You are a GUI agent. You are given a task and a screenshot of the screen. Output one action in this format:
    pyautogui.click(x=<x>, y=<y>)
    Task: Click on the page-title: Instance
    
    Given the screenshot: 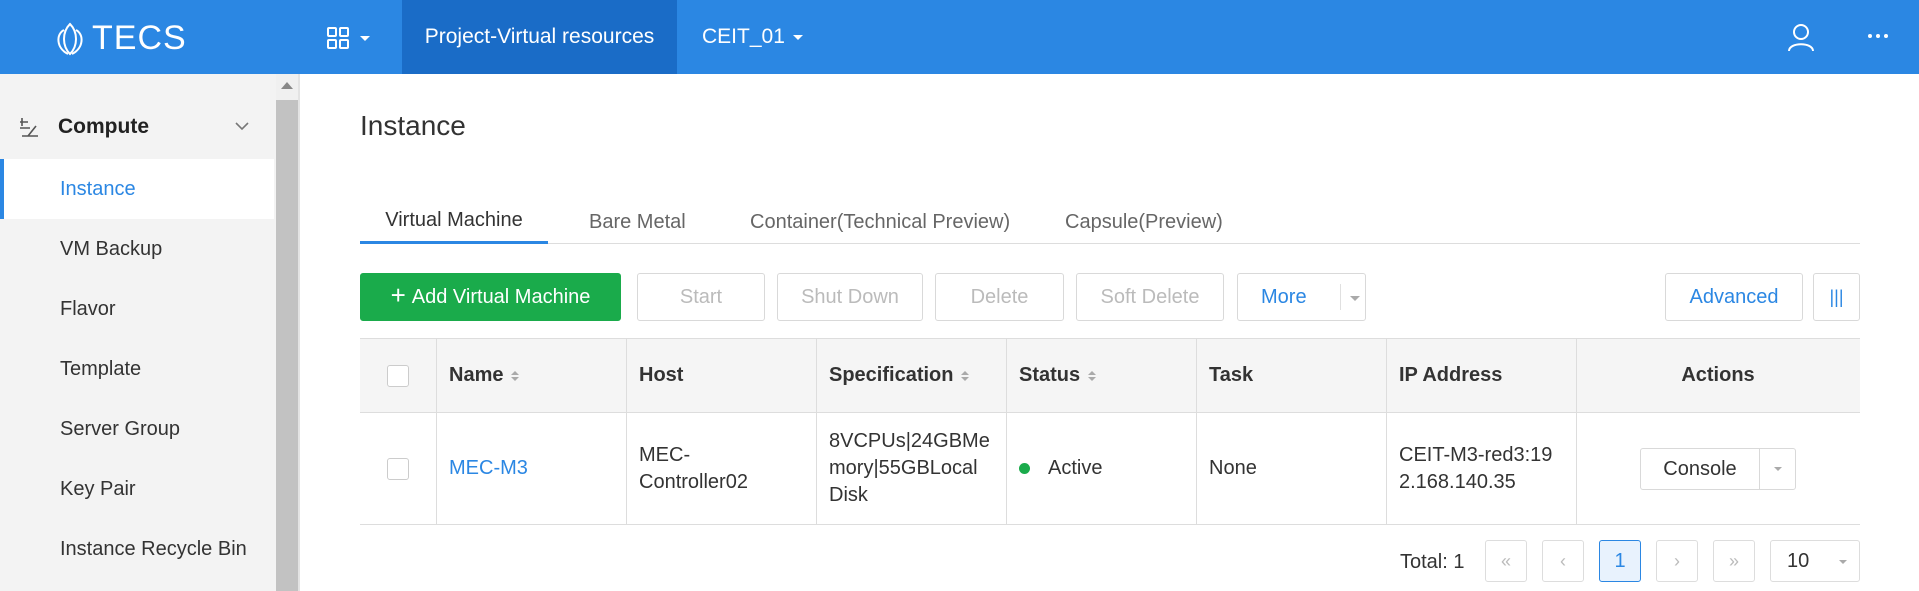 What is the action you would take?
    pyautogui.click(x=413, y=125)
    